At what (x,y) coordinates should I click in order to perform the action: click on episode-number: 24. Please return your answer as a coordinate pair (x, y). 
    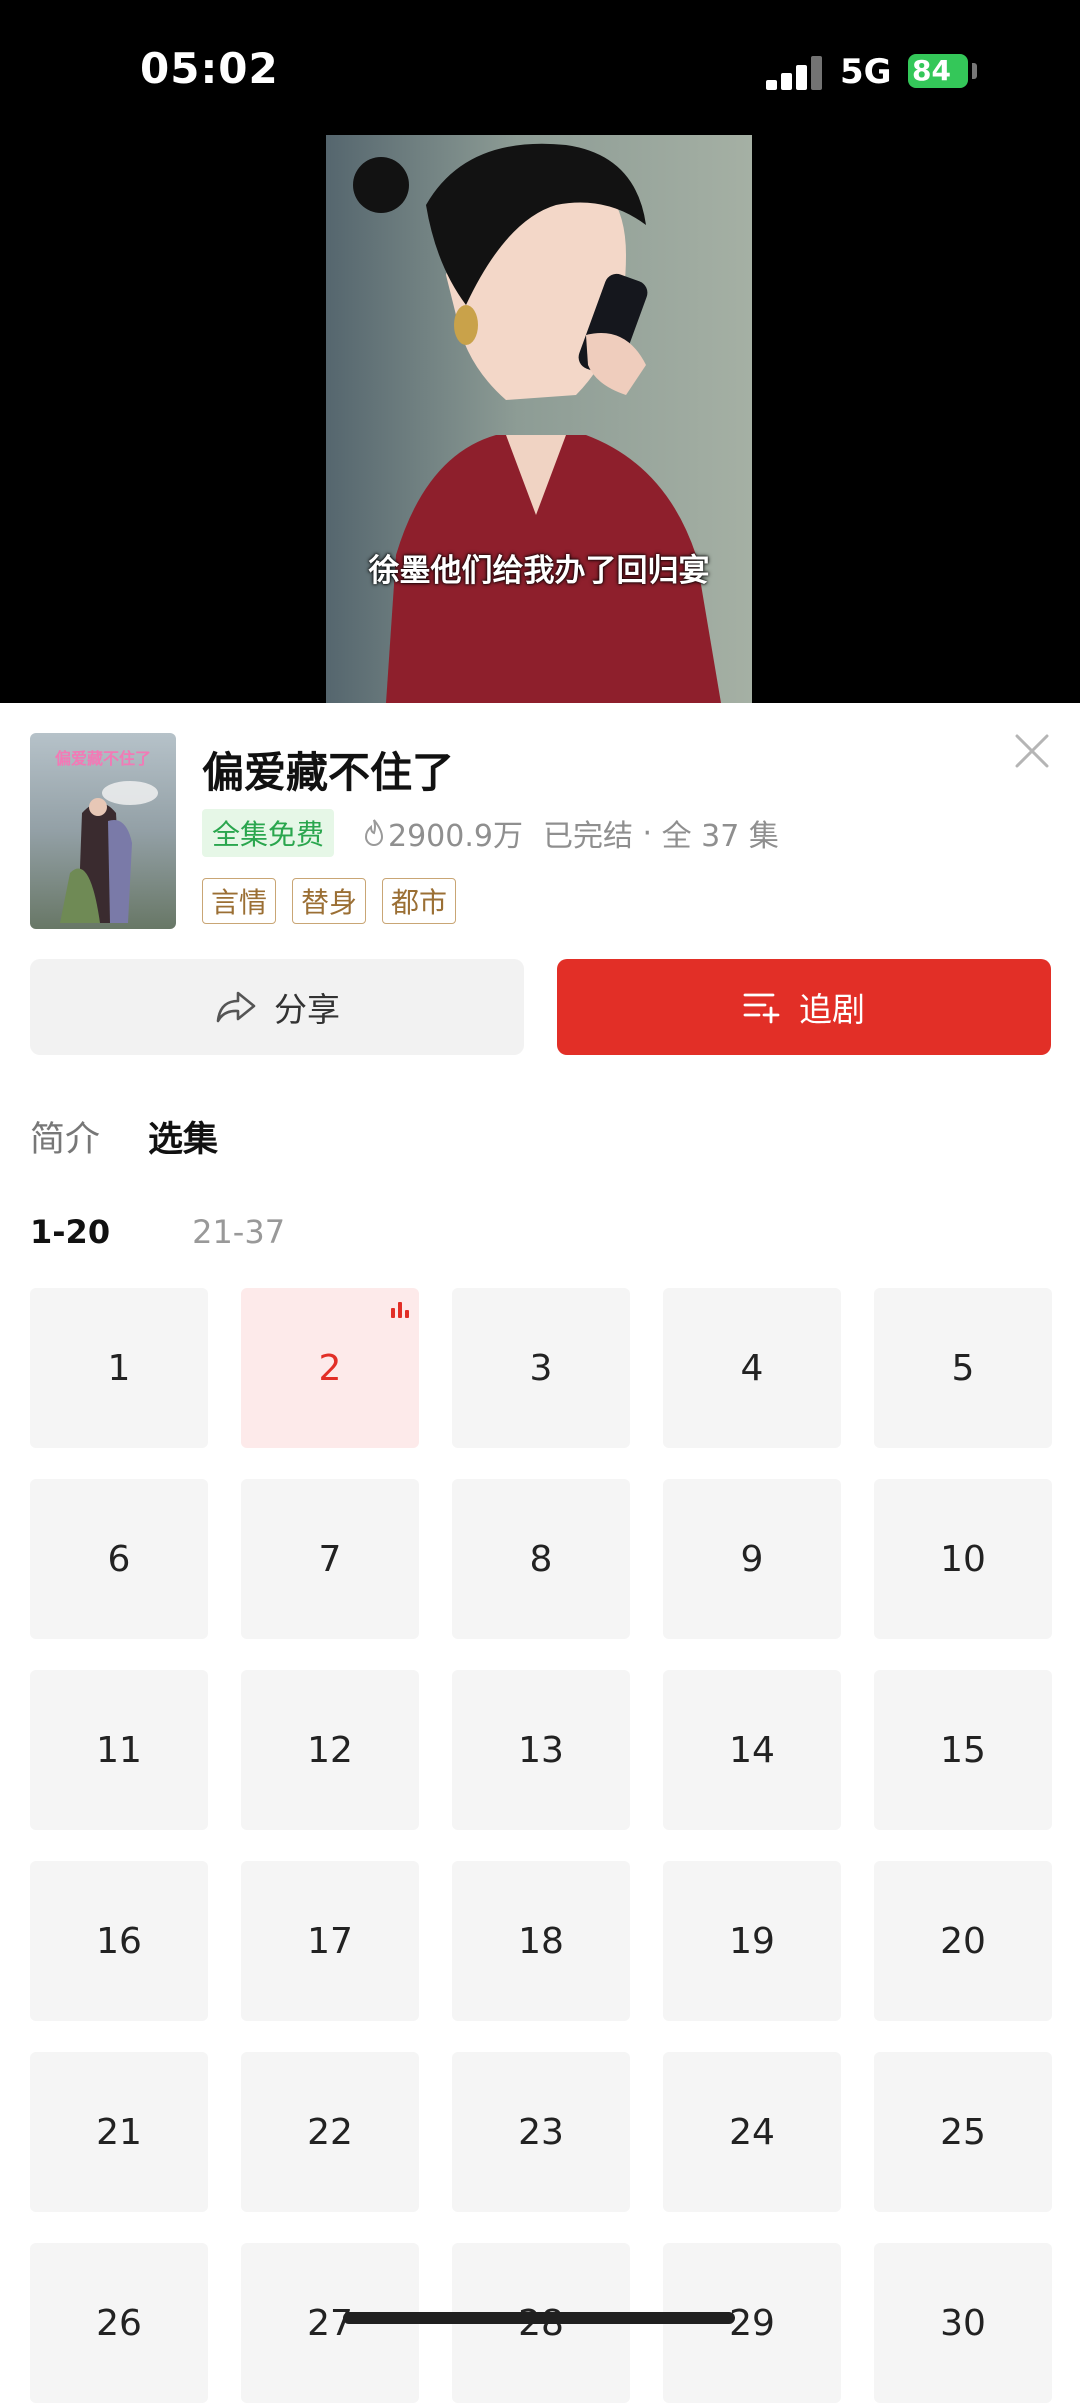
    Looking at the image, I should click on (752, 2132).